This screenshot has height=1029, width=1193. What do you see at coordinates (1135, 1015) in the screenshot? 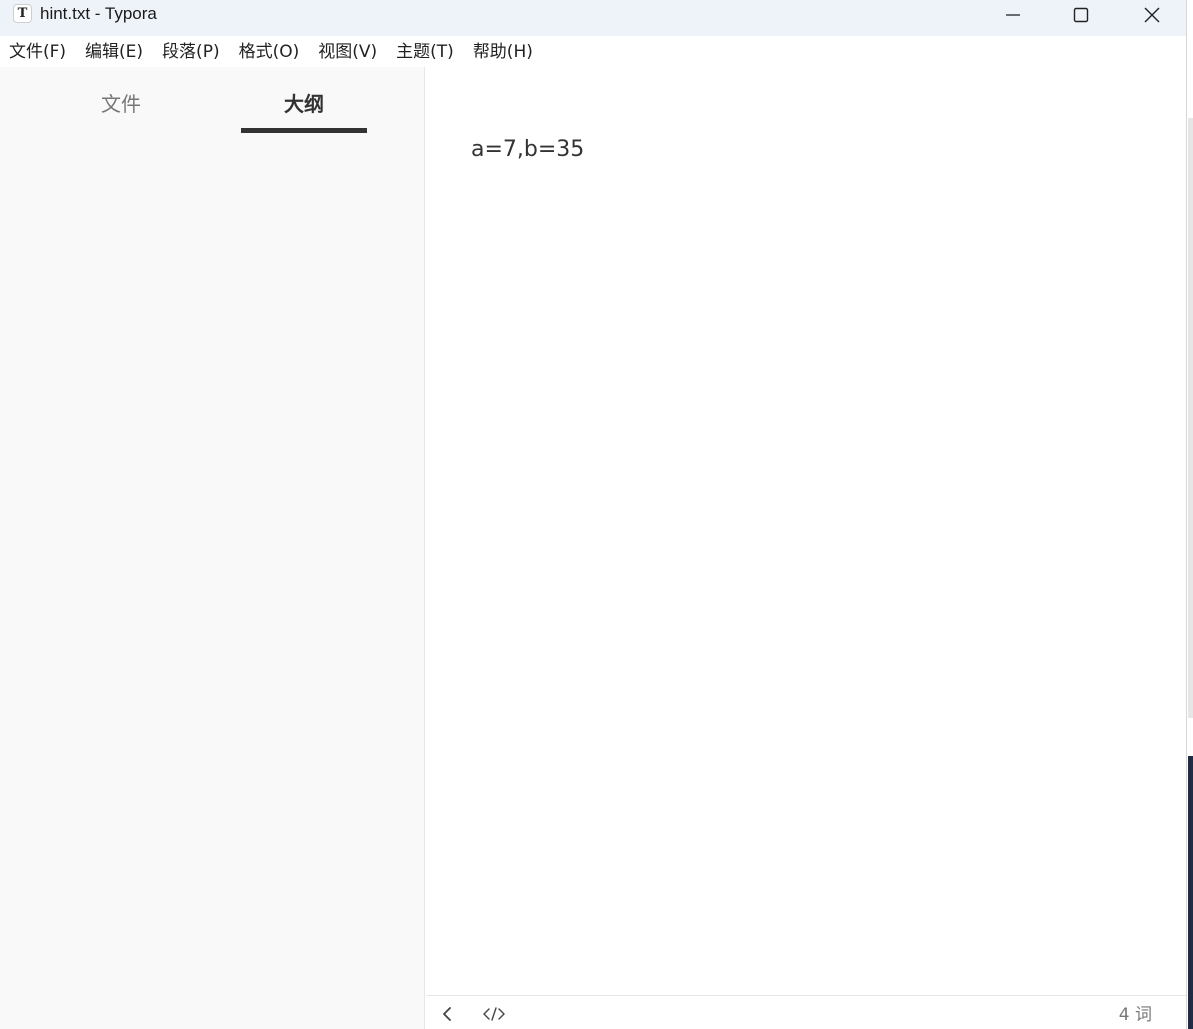
I see `word-count: 4 词` at bounding box center [1135, 1015].